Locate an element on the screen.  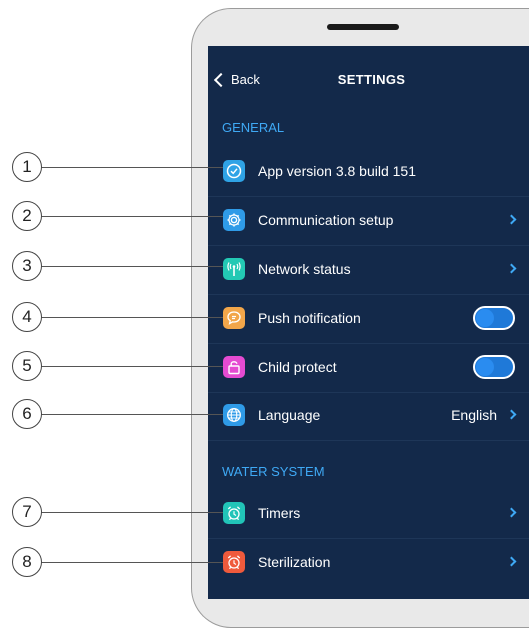
antenna-icon is located at coordinates (234, 269).